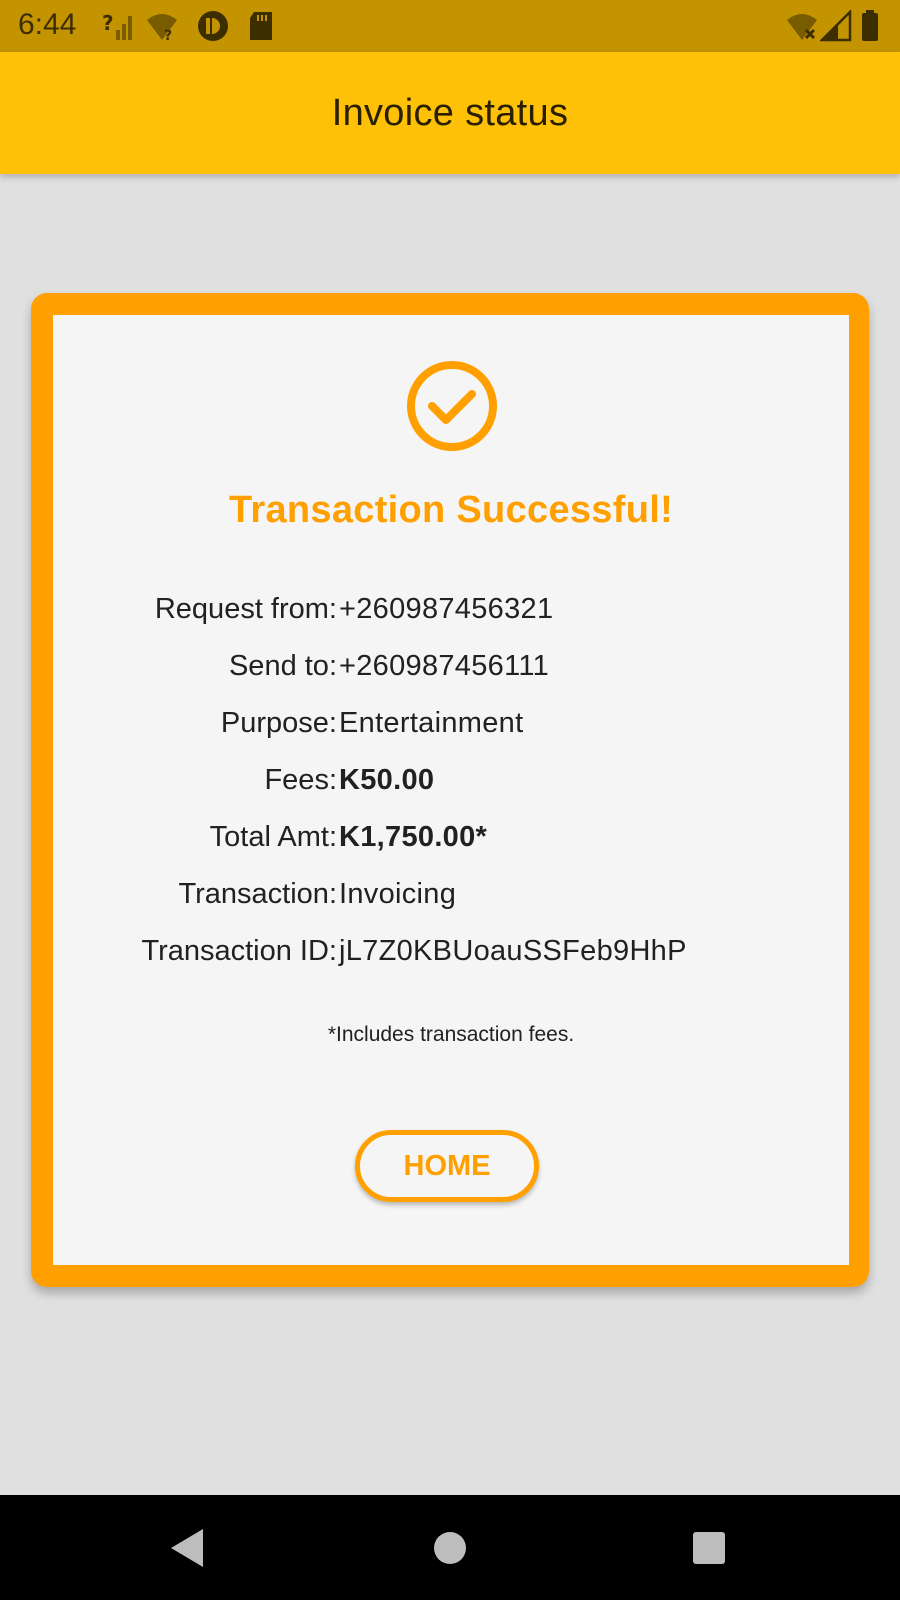 The width and height of the screenshot is (900, 1600). Describe the element at coordinates (836, 26) in the screenshot. I see `cell-signal-icon` at that location.